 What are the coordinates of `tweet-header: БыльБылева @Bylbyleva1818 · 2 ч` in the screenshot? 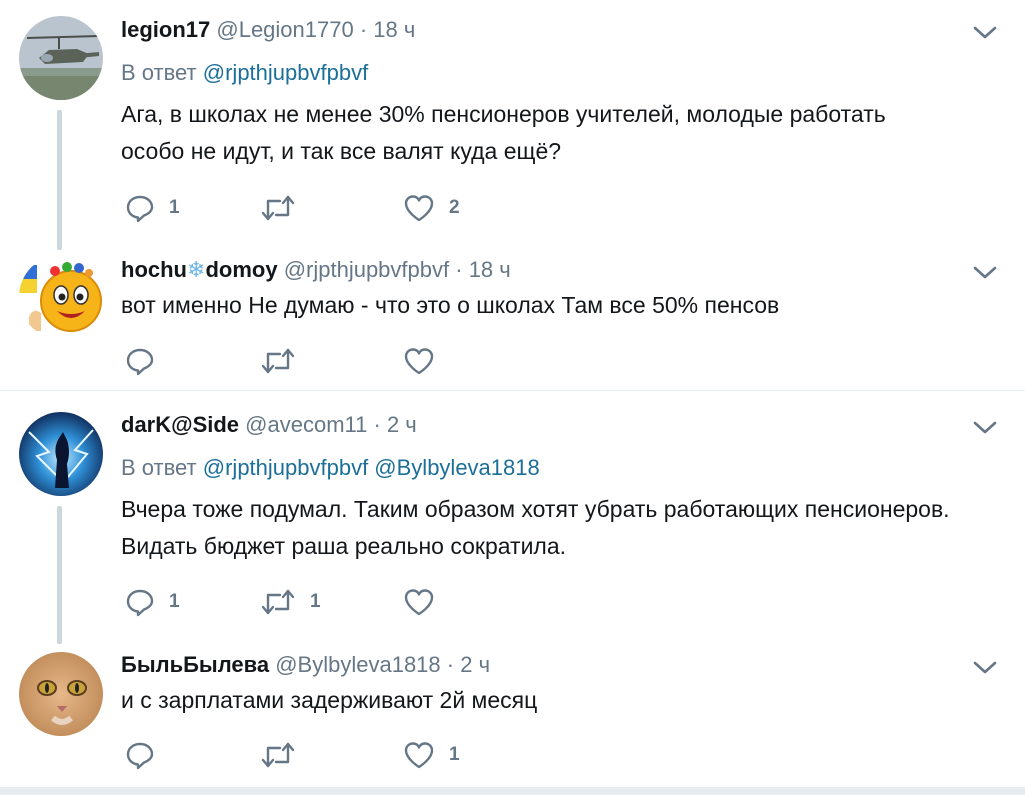 It's located at (305, 665).